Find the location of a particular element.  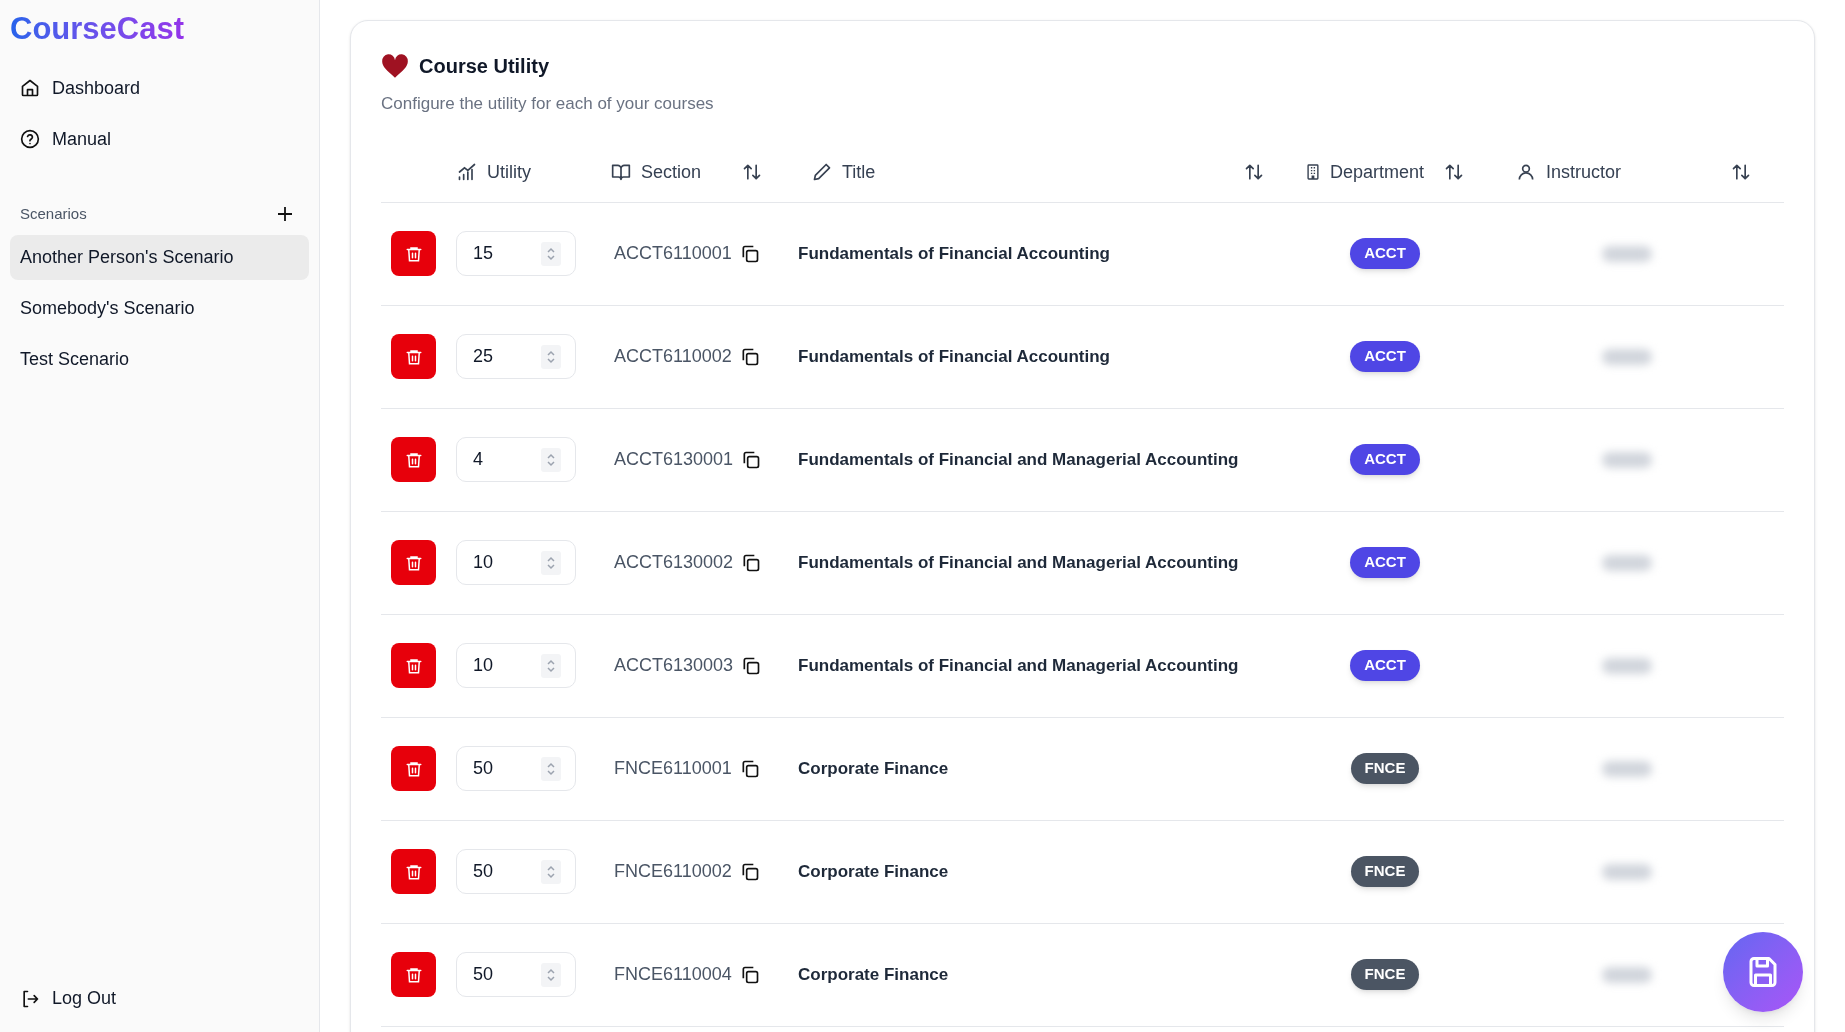

section-code: ACCT6110002 is located at coordinates (673, 356).